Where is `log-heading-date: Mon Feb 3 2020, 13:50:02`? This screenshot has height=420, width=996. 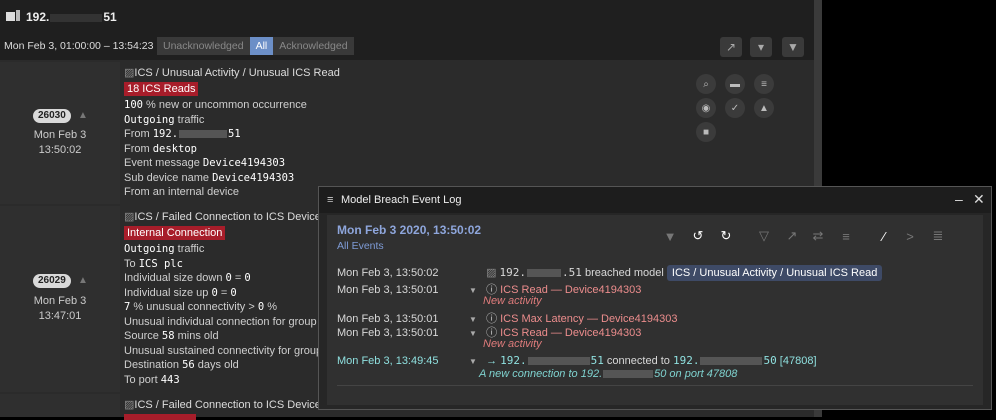
log-heading-date: Mon Feb 3 2020, 13:50:02 is located at coordinates (409, 230).